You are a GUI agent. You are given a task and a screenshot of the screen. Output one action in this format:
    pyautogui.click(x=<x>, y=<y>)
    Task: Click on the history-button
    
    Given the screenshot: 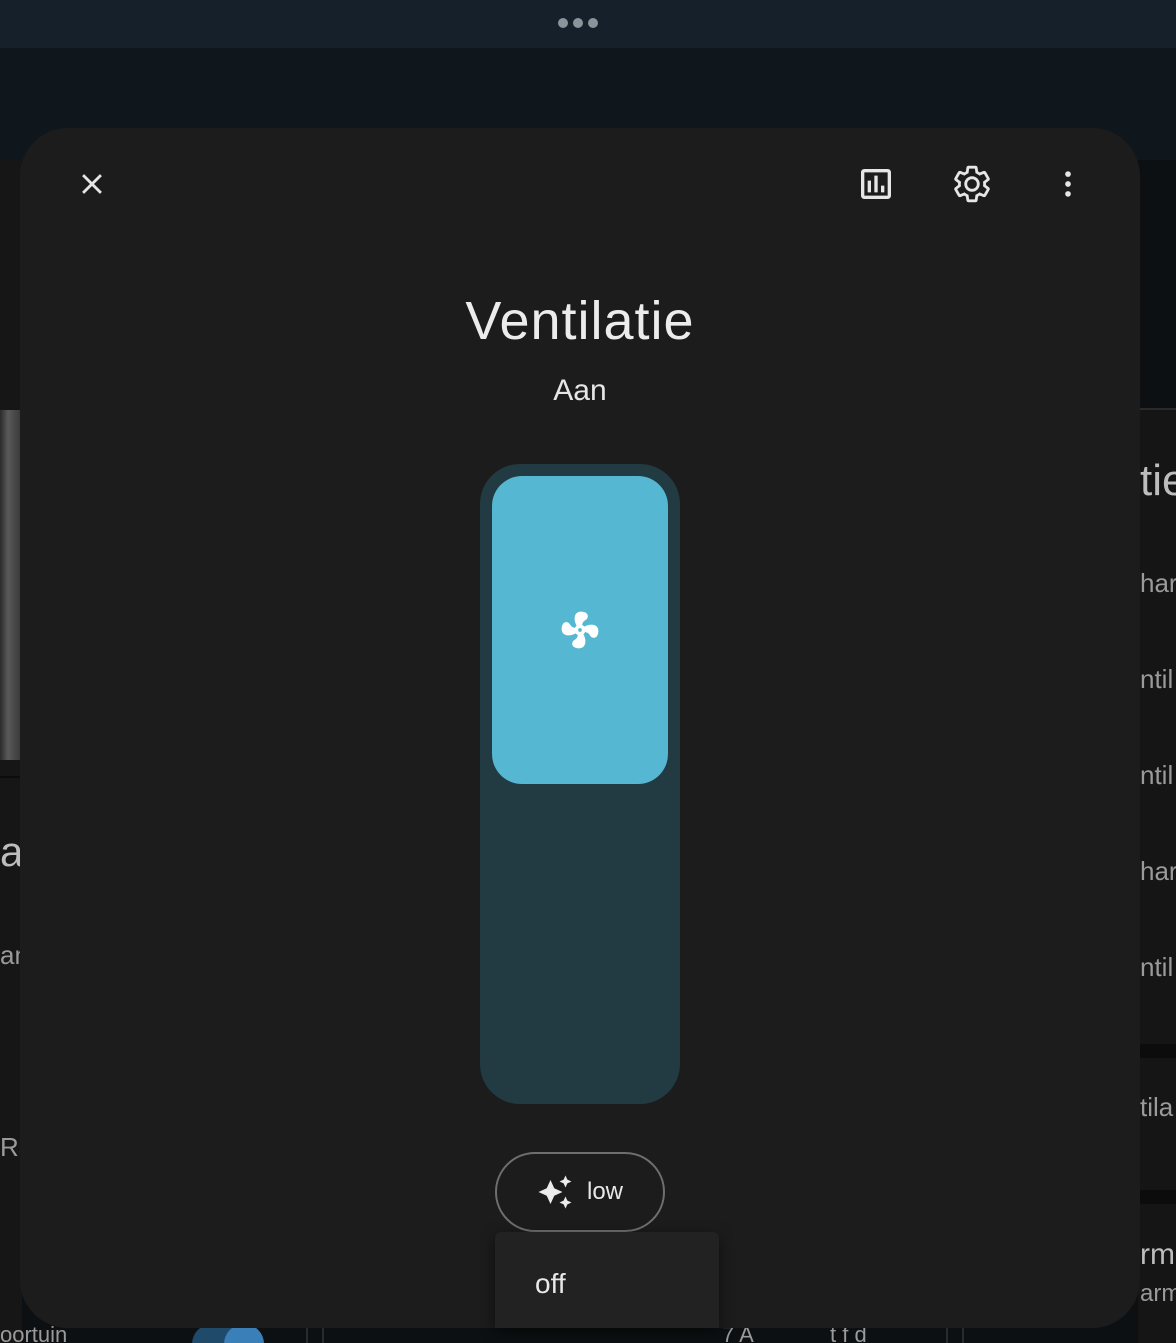 What is the action you would take?
    pyautogui.click(x=876, y=184)
    